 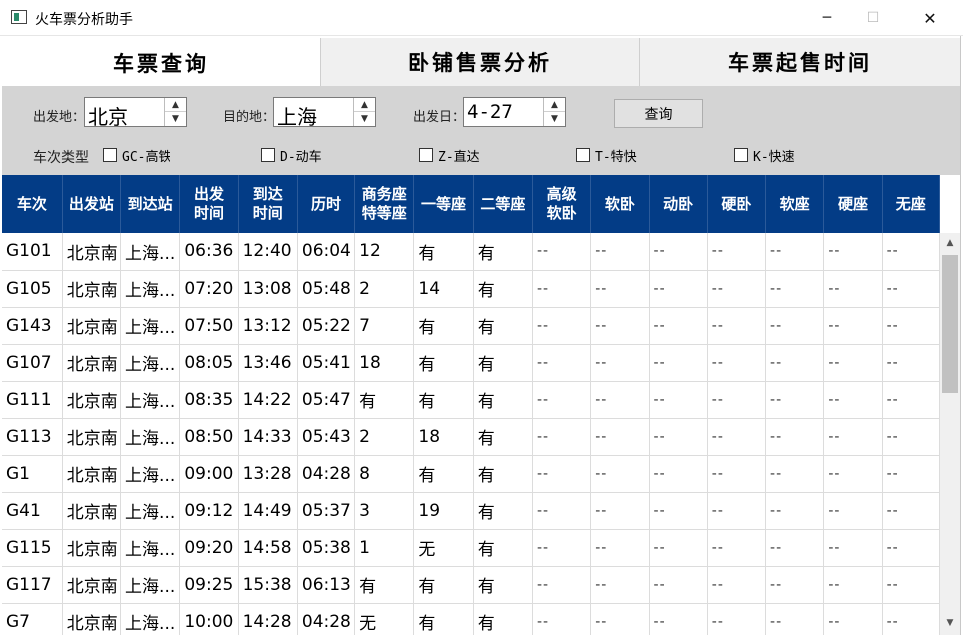 I want to click on checkbox-gc-label: GC-高铁, so click(x=146, y=155).